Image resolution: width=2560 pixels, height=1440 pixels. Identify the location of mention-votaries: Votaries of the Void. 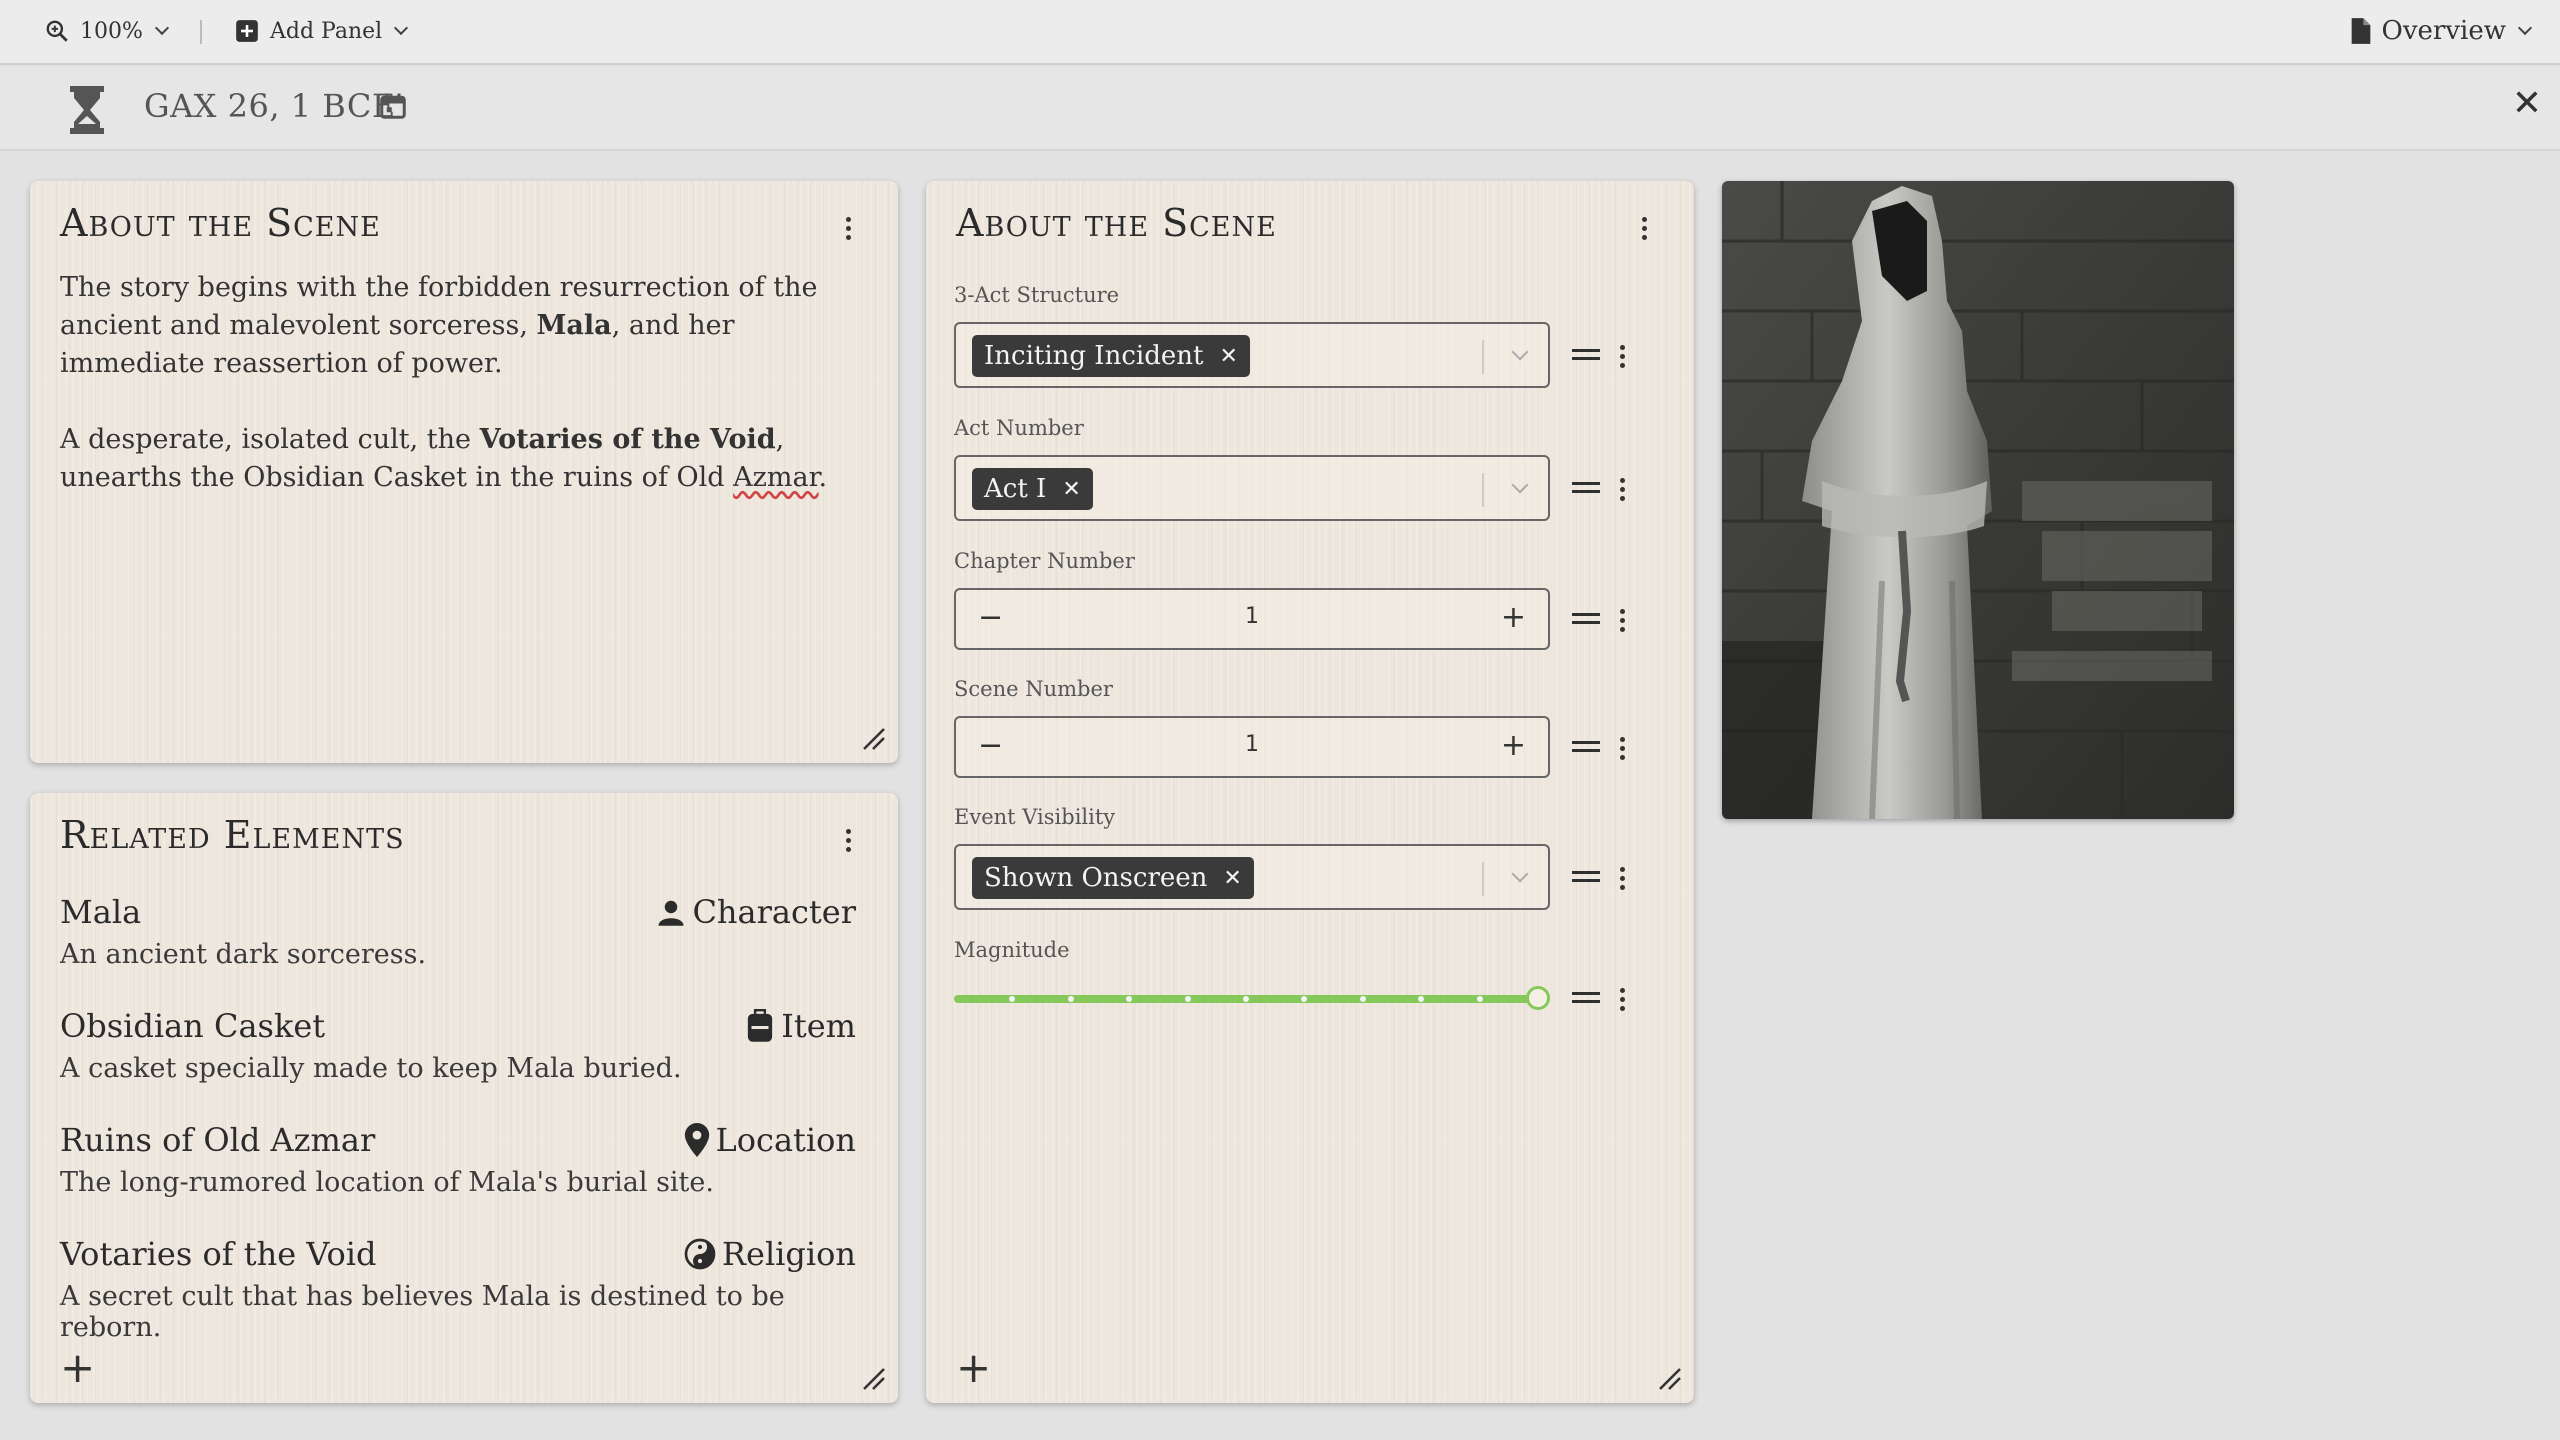
(628, 439).